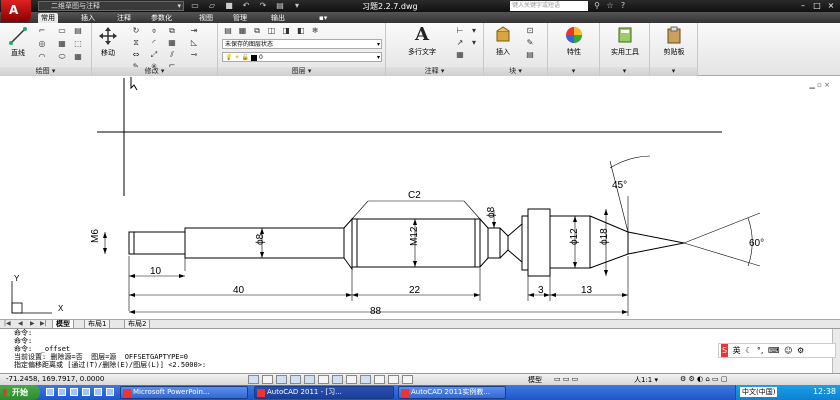 Image resolution: width=840 pixels, height=400 pixels. What do you see at coordinates (323, 18) in the screenshot?
I see `tab-more-icon: ▪▾` at bounding box center [323, 18].